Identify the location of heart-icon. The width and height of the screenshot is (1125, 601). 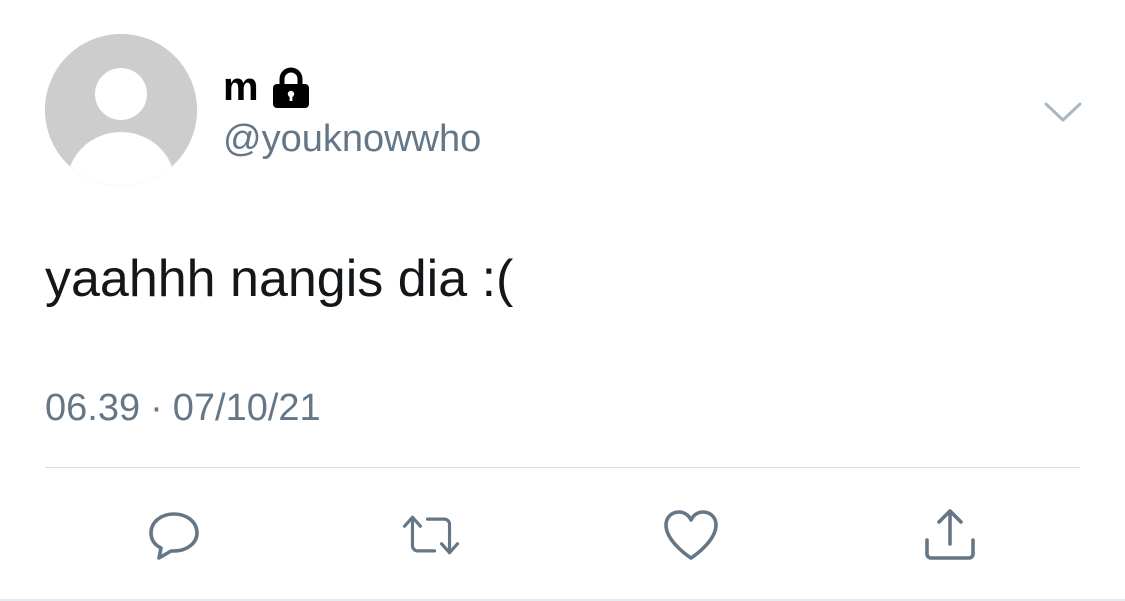
(691, 535).